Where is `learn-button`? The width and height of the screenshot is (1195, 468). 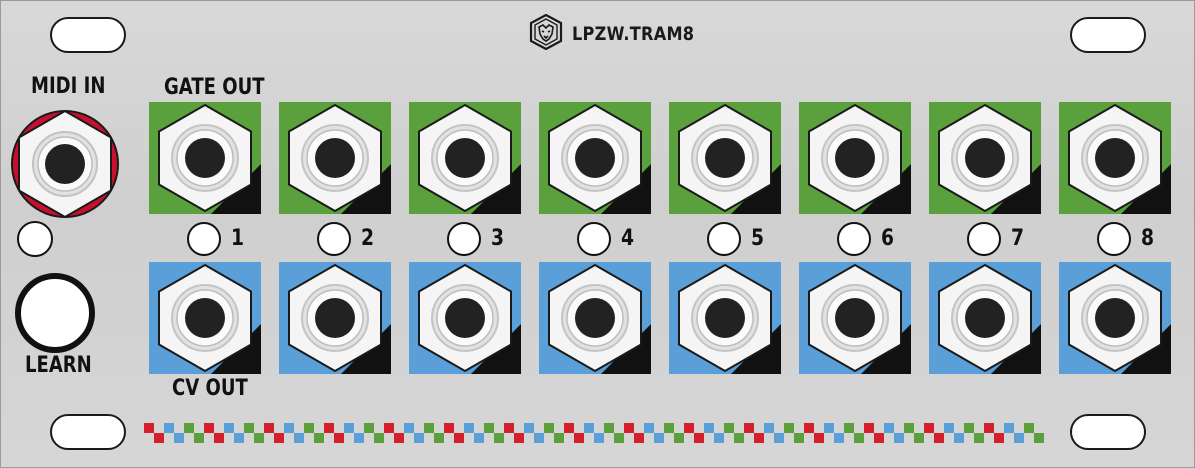
learn-button is located at coordinates (55, 313).